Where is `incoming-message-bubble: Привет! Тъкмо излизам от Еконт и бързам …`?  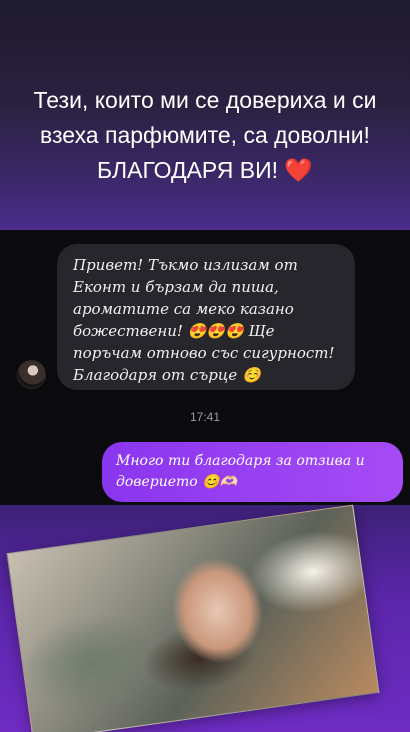
incoming-message-bubble: Привет! Тъкмо излизам от Еконт и бързам … is located at coordinates (206, 317).